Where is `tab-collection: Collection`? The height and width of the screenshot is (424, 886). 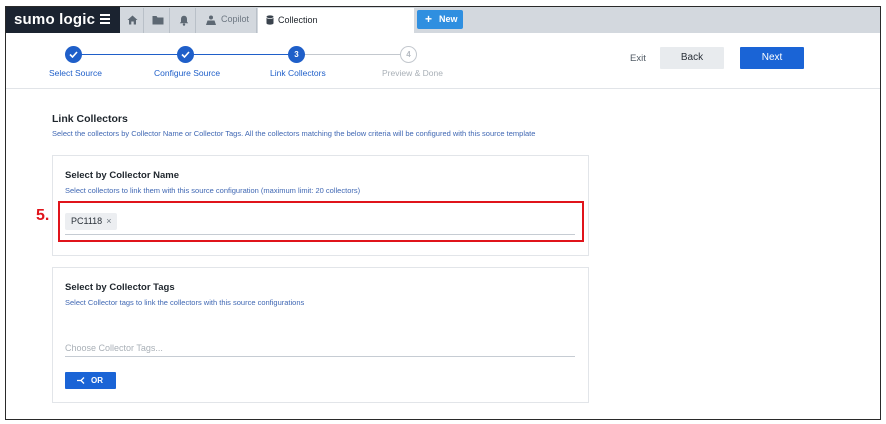 tab-collection: Collection is located at coordinates (336, 20).